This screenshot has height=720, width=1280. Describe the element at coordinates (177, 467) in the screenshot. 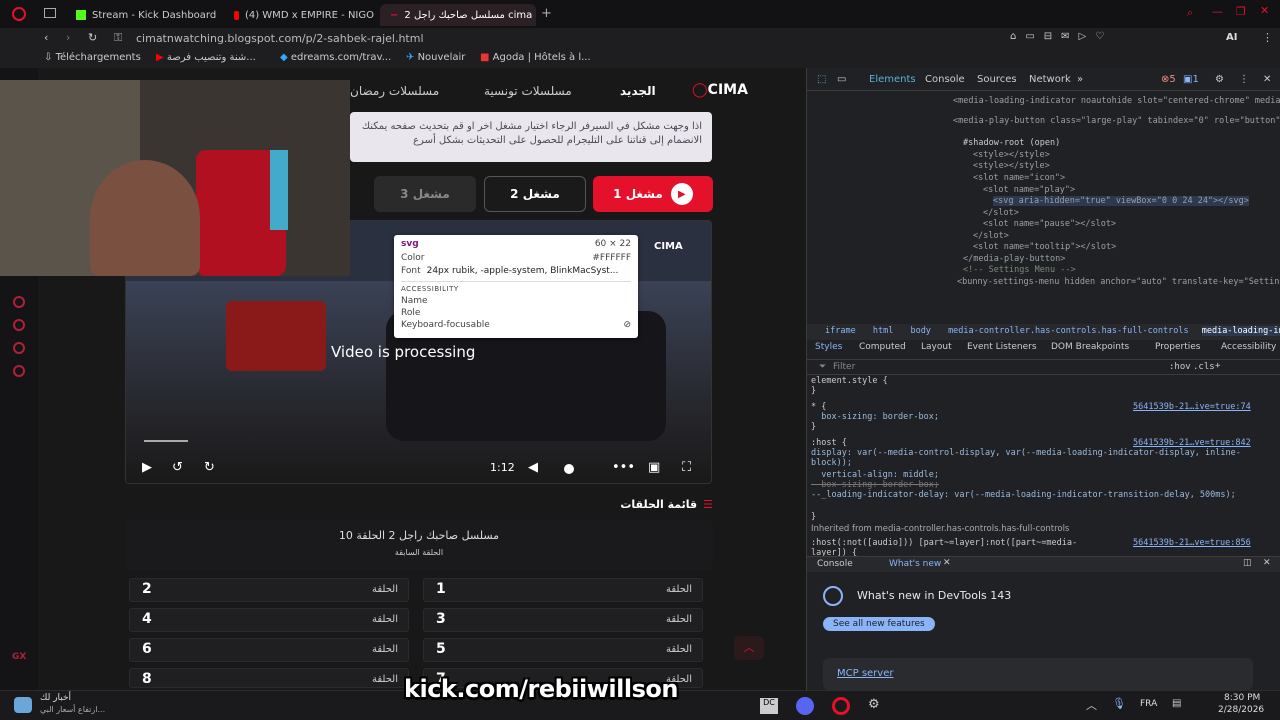

I see `rewind-icon: ↺` at that location.